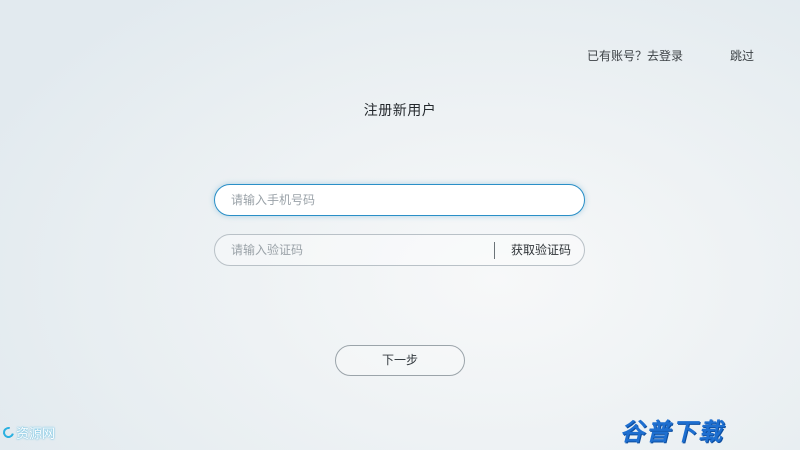 This screenshot has height=450, width=800. Describe the element at coordinates (400, 111) in the screenshot. I see `page-title: 注册新用户` at that location.